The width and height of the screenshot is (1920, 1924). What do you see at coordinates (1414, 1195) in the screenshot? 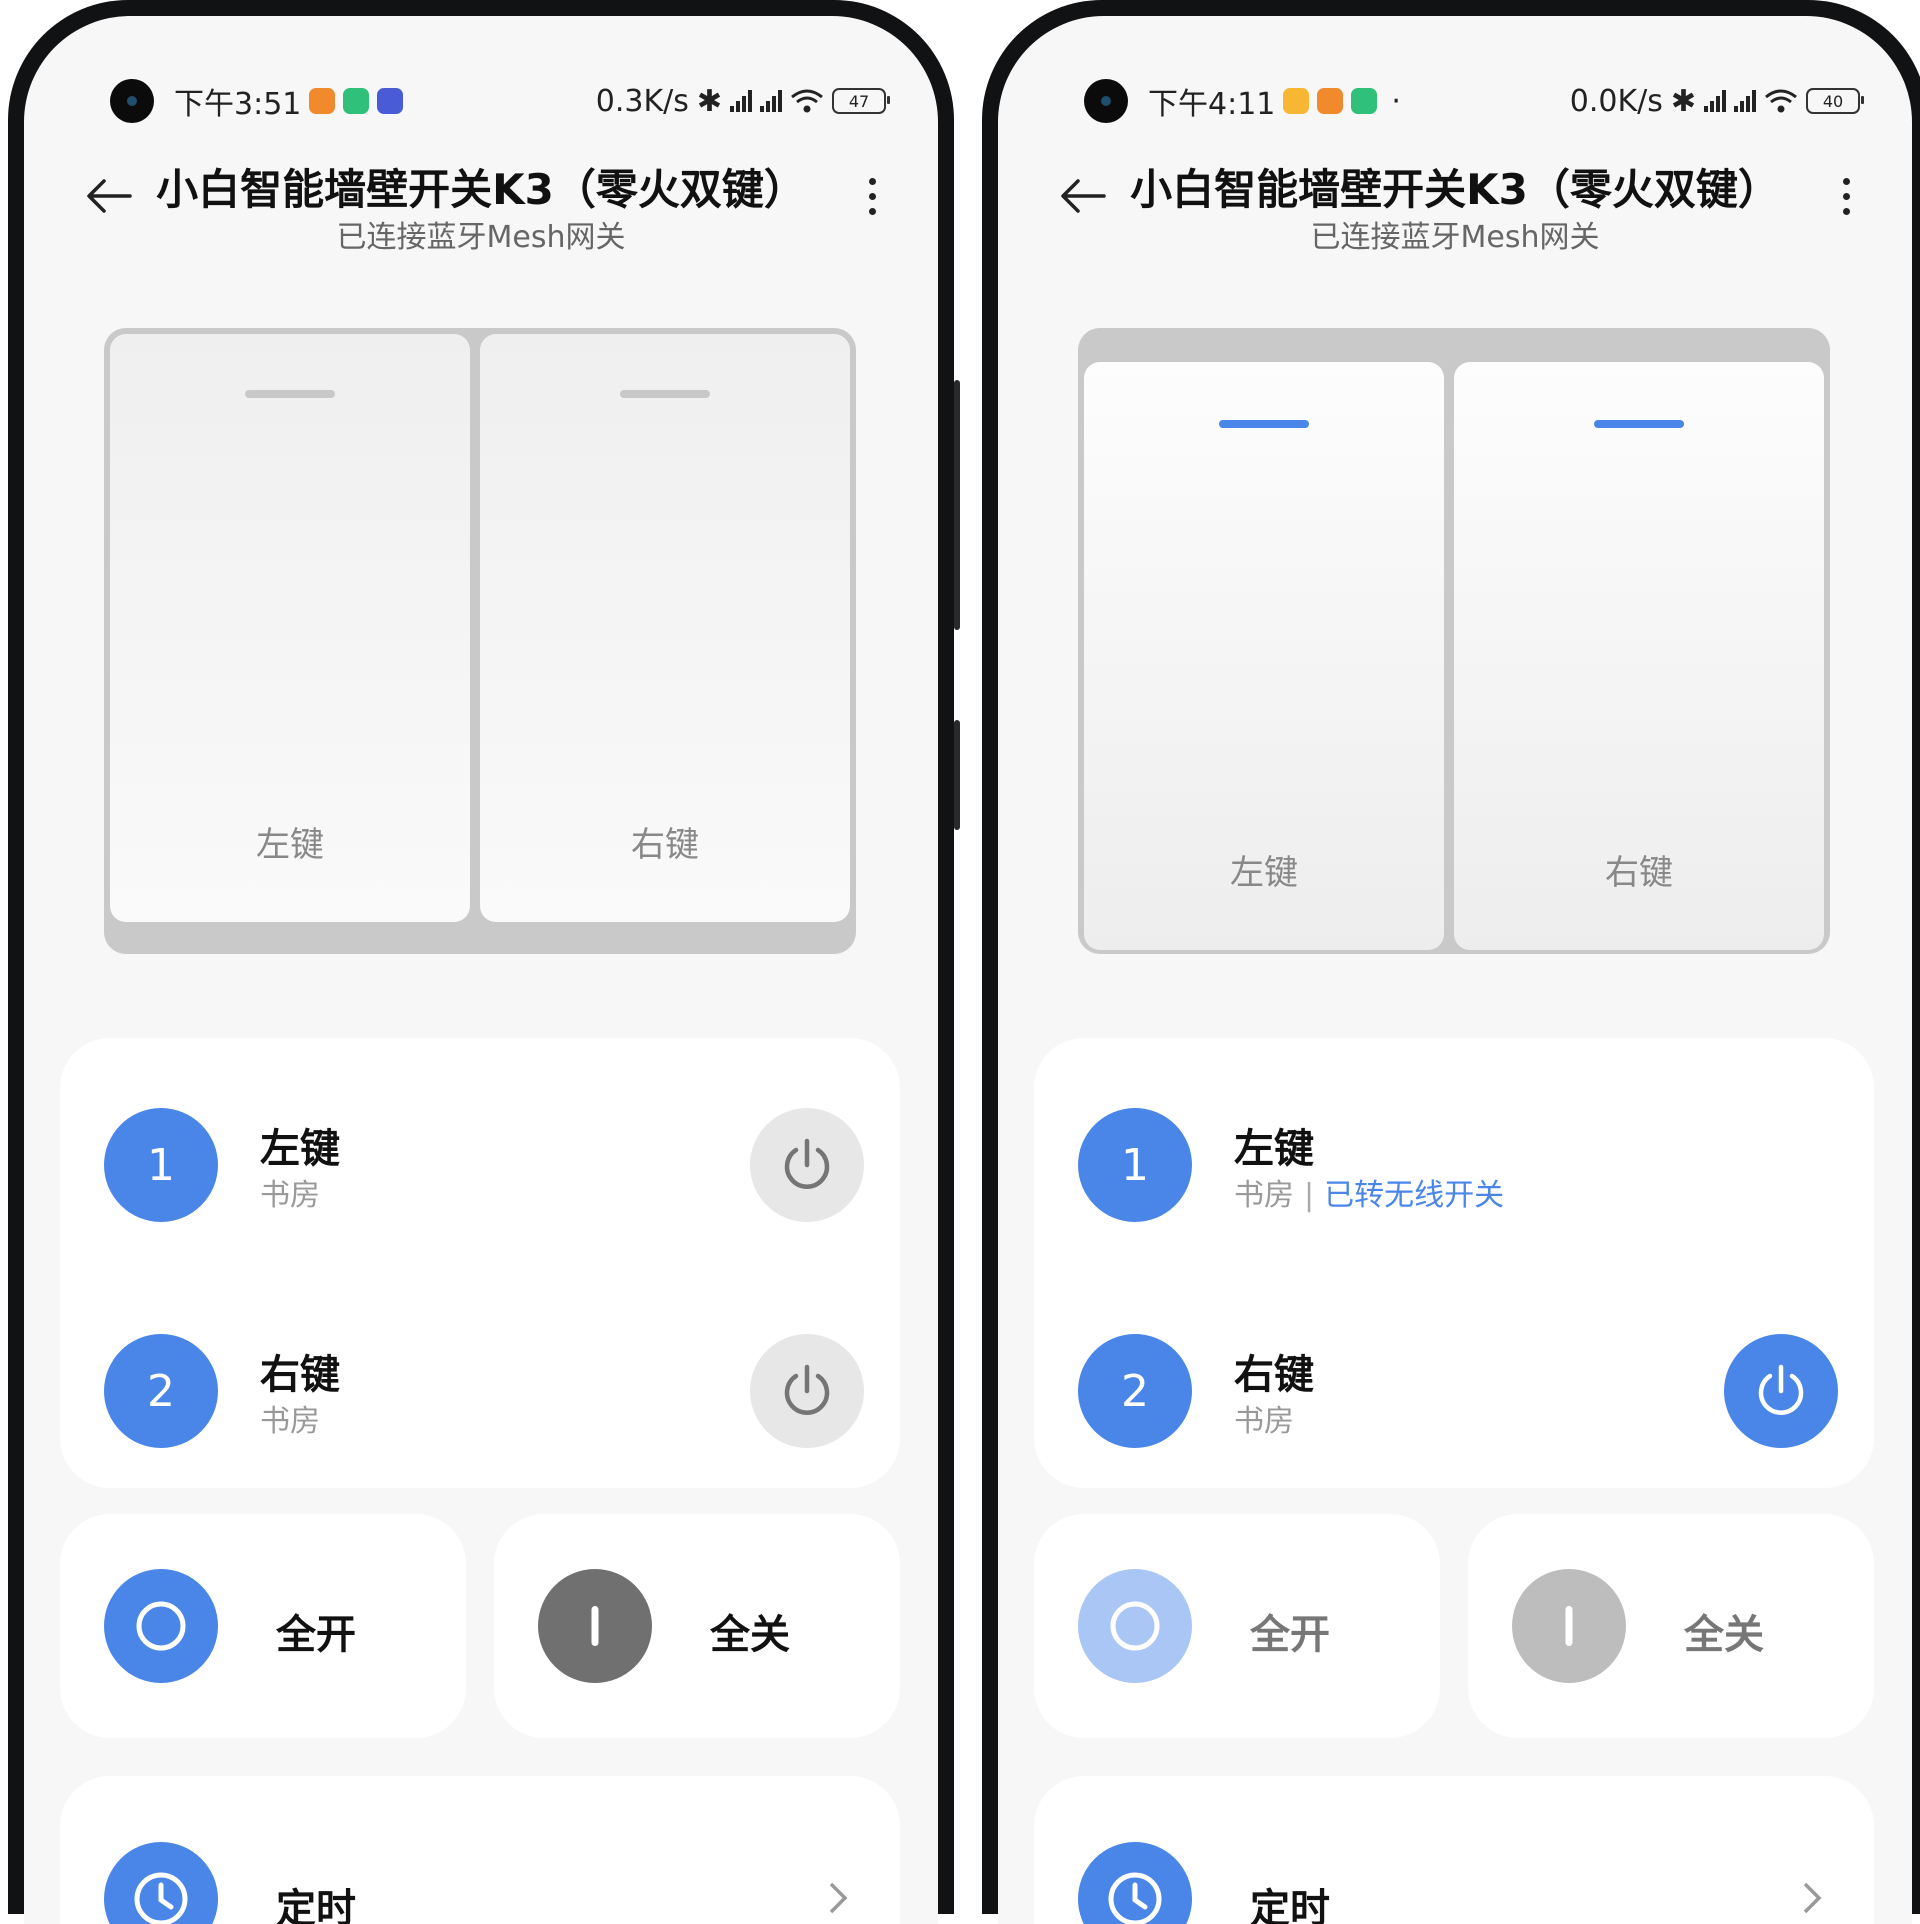
I see `wireless-switch-tag: 已转无线开关` at bounding box center [1414, 1195].